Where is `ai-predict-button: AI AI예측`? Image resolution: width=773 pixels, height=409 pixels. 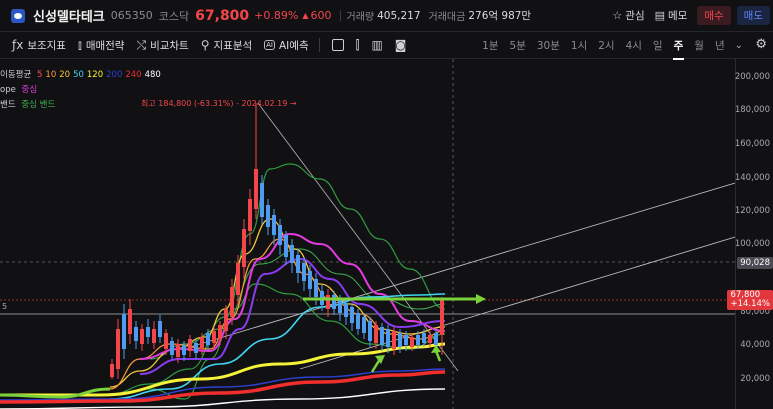 ai-predict-button: AI AI예측 is located at coordinates (286, 45).